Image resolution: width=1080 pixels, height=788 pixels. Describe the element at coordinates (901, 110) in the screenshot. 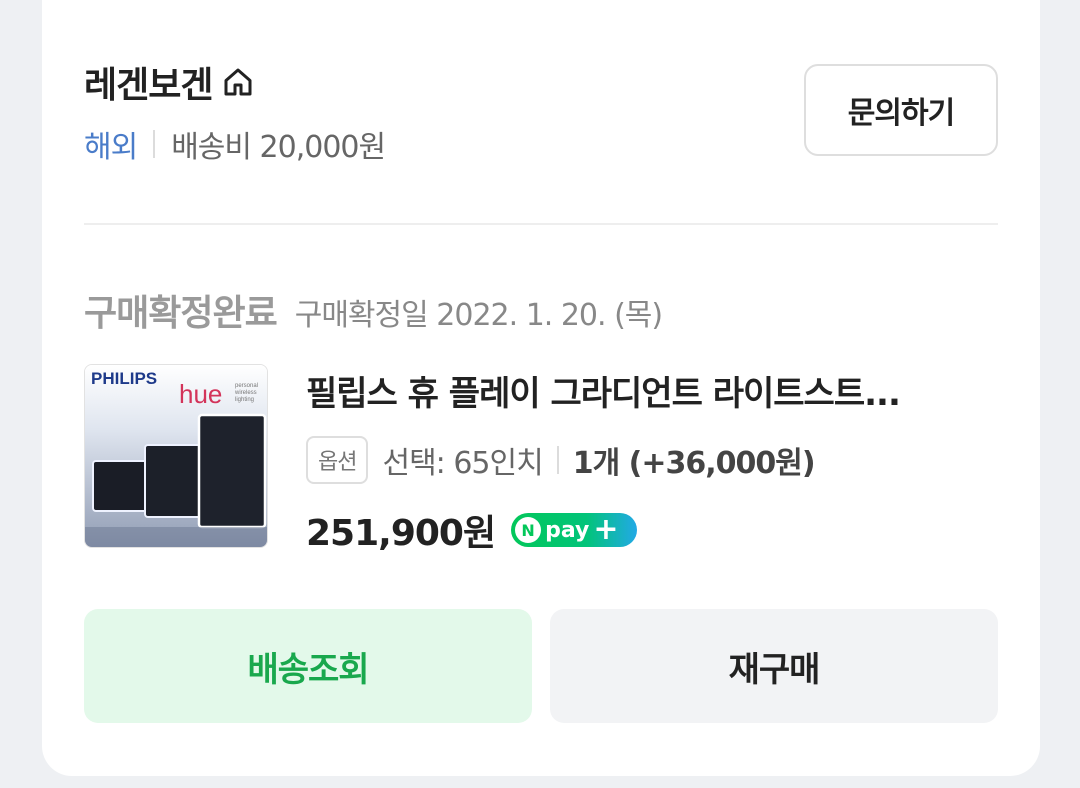

I see `inquiry-button: 문의하기` at that location.